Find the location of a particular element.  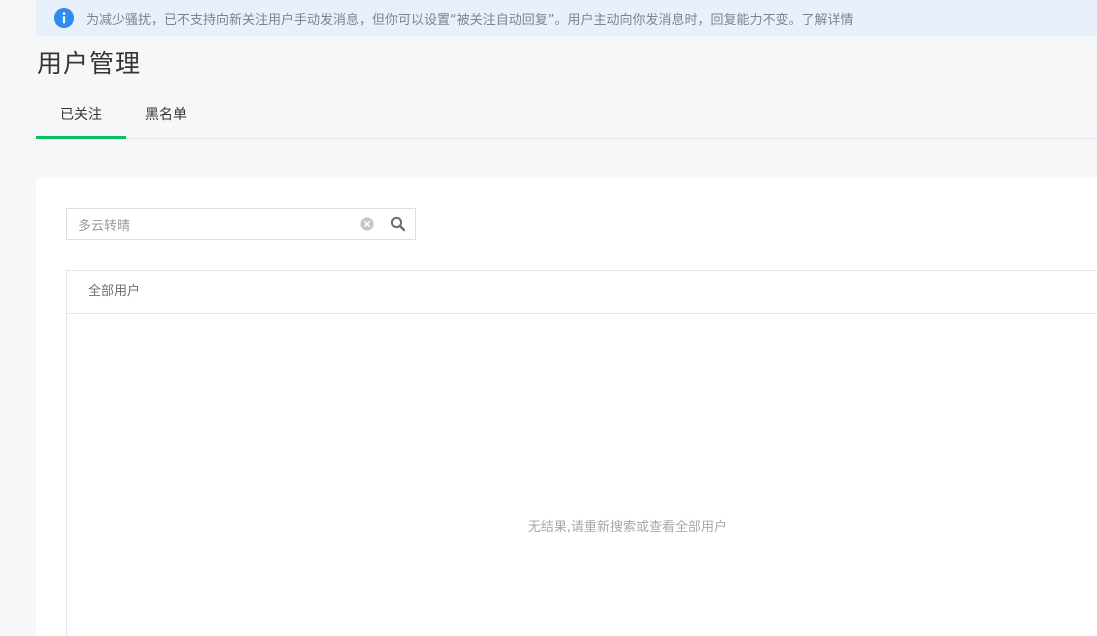

clear-search-button is located at coordinates (367, 224).